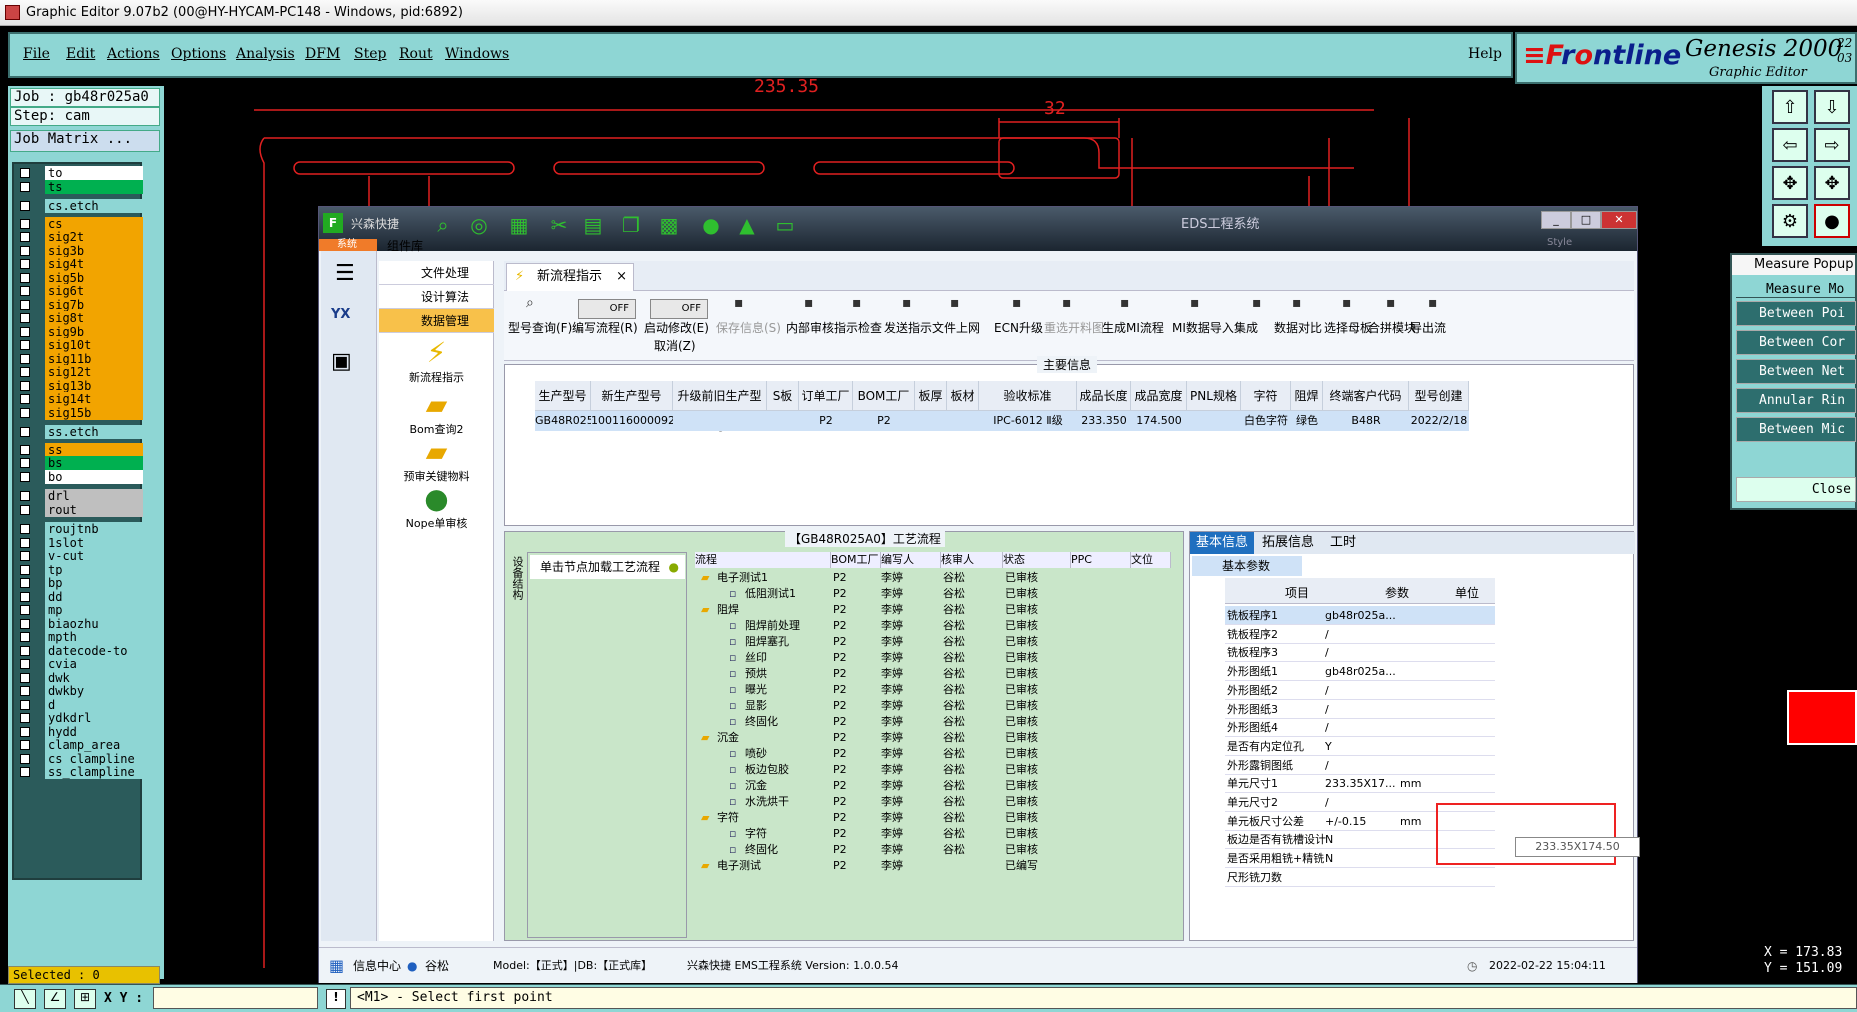  I want to click on layer-row: cs.etch, so click(79, 206).